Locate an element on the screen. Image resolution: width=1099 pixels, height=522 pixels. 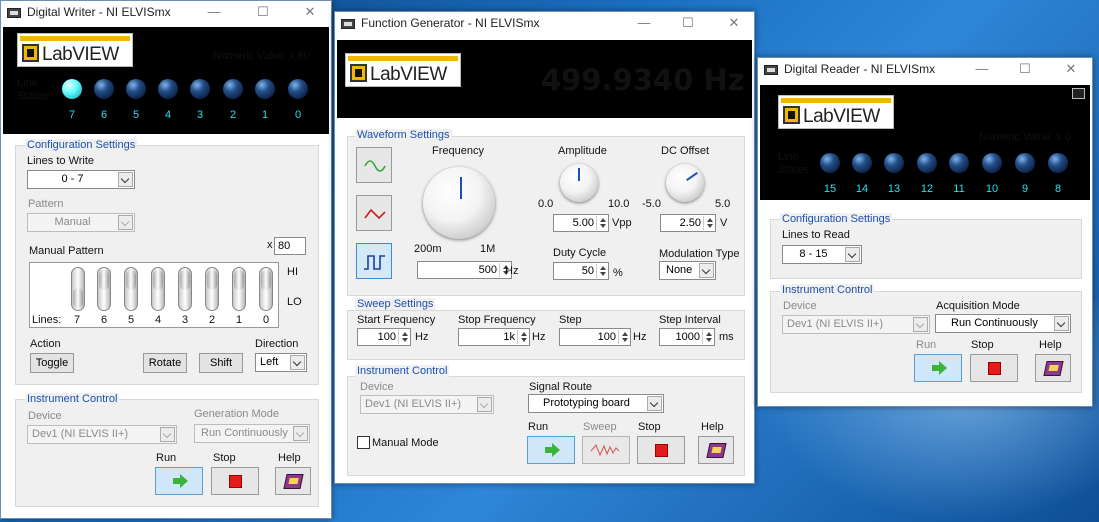
sine-wave-button is located at coordinates (374, 165).